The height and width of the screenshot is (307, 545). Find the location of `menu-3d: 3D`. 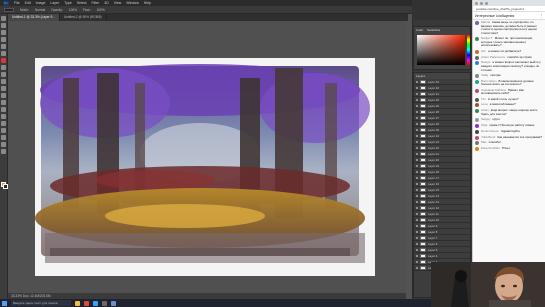

menu-3d: 3D is located at coordinates (106, 3).